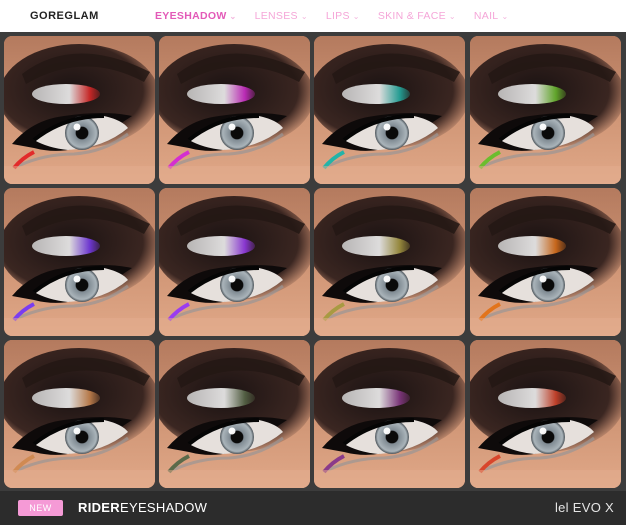  What do you see at coordinates (191, 16) in the screenshot?
I see `nav-label: EYESHADOW` at bounding box center [191, 16].